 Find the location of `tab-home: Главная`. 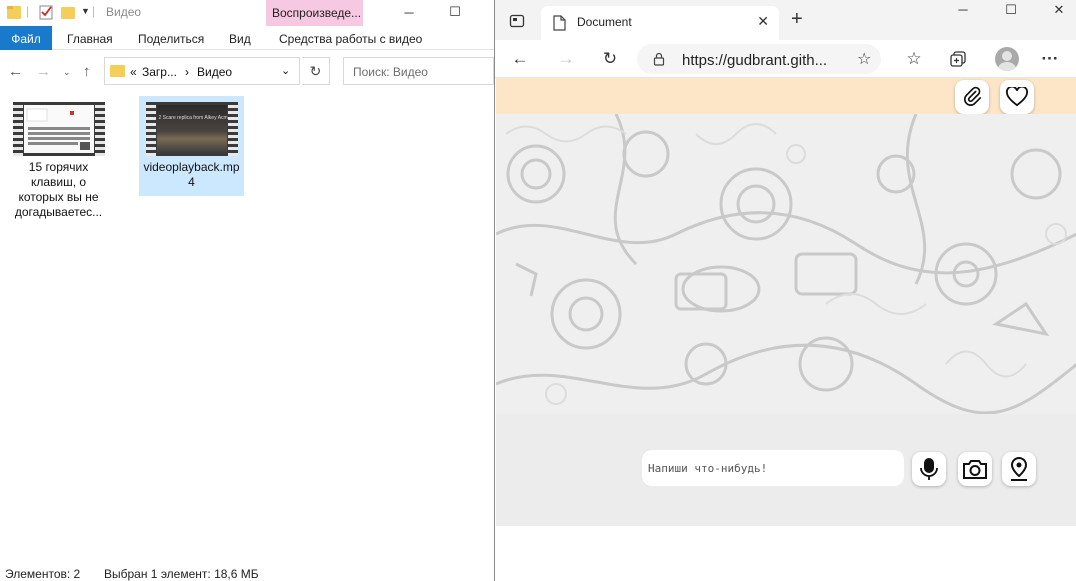

tab-home: Главная is located at coordinates (90, 38).